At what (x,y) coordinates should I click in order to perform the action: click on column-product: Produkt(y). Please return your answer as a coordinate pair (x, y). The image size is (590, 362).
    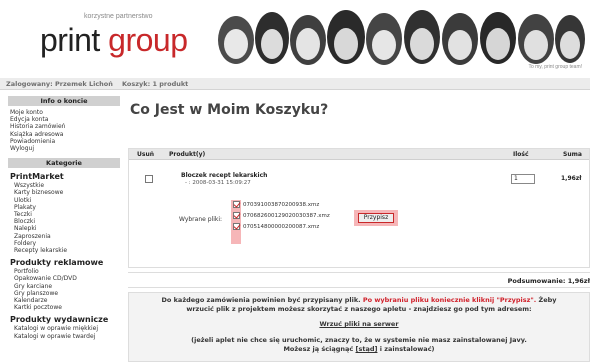
    Looking at the image, I should click on (187, 154).